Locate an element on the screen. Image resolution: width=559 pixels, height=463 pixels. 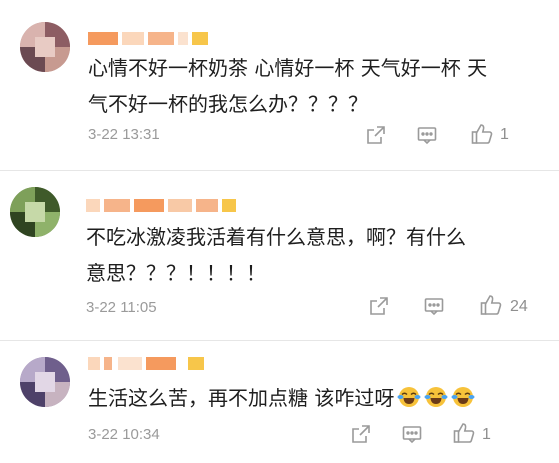
like-count: 24 is located at coordinates (519, 306).